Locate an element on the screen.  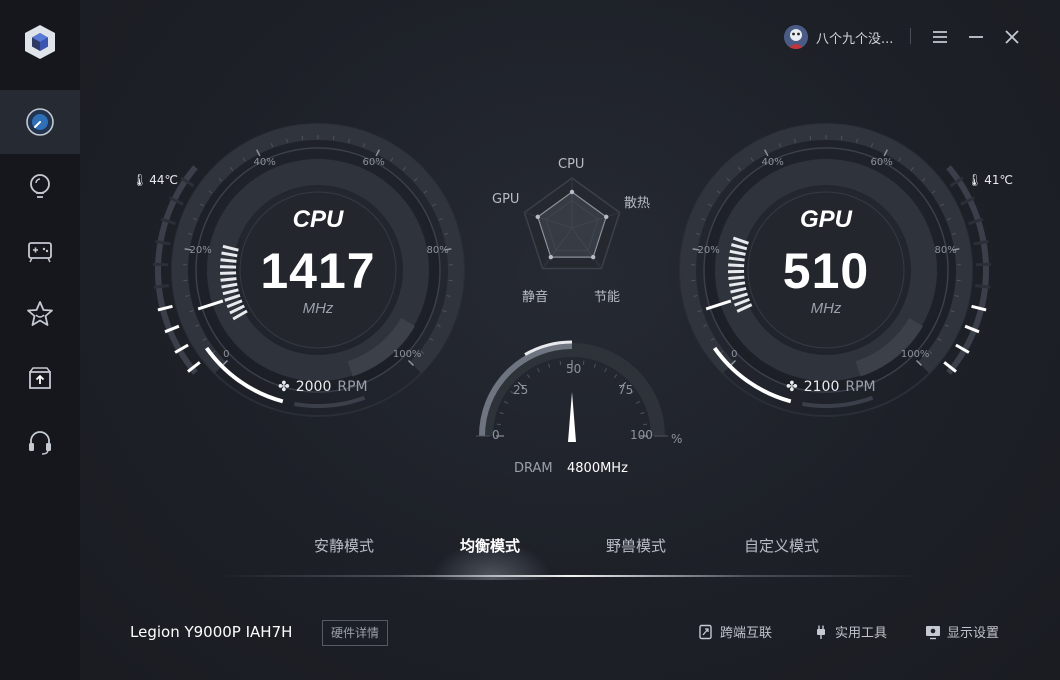
cpu-gauge-title: CPU is located at coordinates (318, 219).